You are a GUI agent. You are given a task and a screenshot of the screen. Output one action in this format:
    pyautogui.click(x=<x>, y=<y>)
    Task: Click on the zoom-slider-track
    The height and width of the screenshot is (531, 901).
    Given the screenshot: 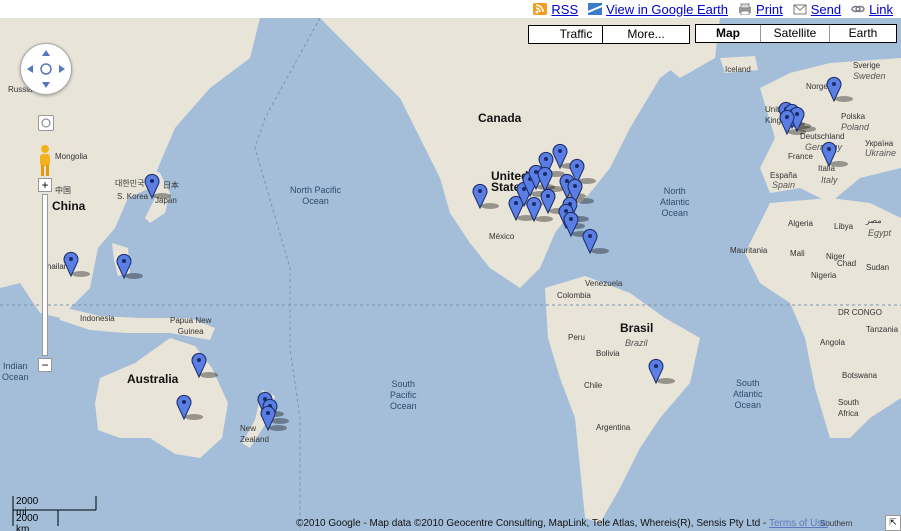 What is the action you would take?
    pyautogui.click(x=45, y=275)
    